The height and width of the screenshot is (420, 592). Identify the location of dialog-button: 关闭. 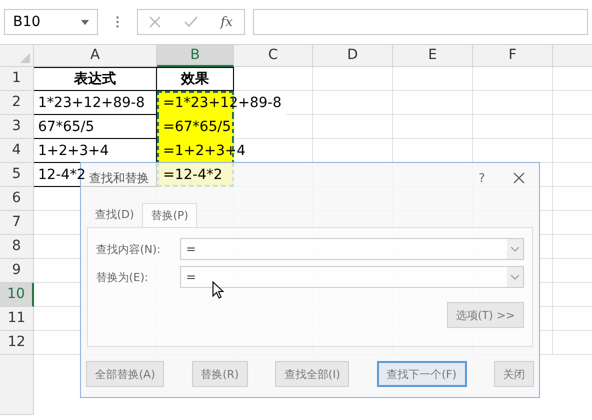
(514, 374).